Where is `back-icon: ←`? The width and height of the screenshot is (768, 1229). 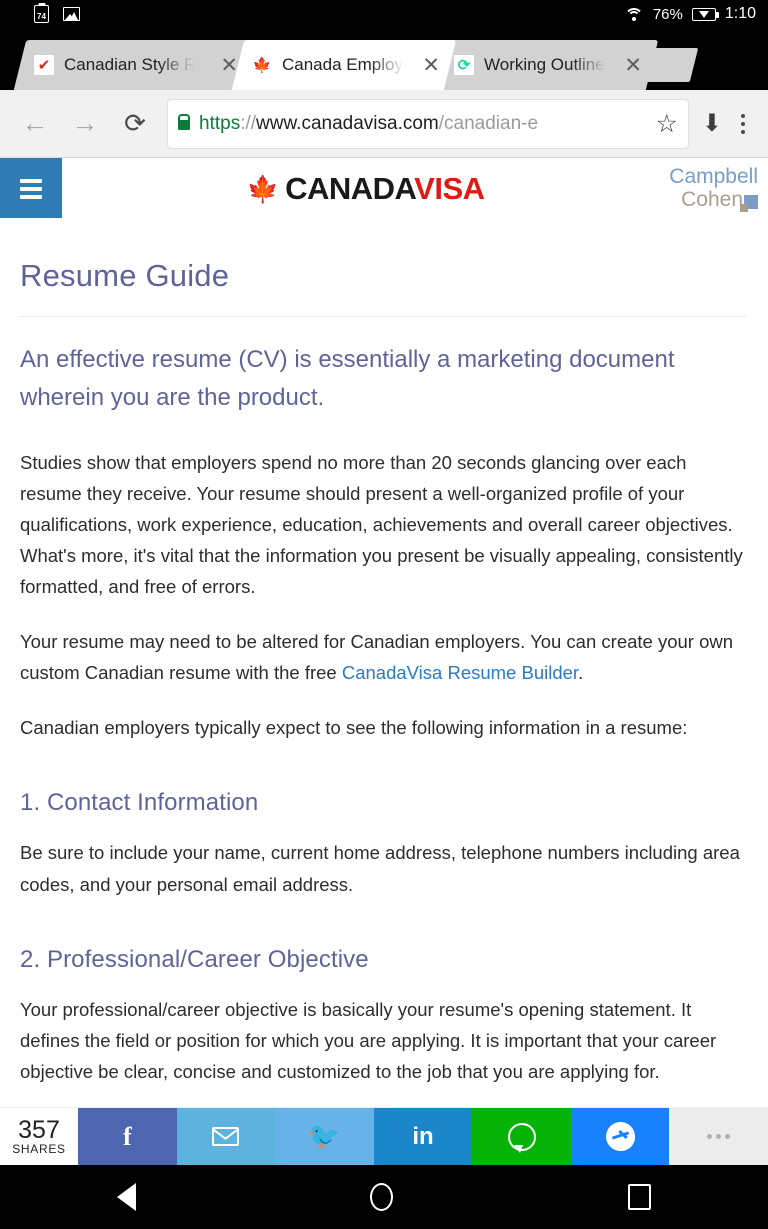
back-icon: ← is located at coordinates (35, 124).